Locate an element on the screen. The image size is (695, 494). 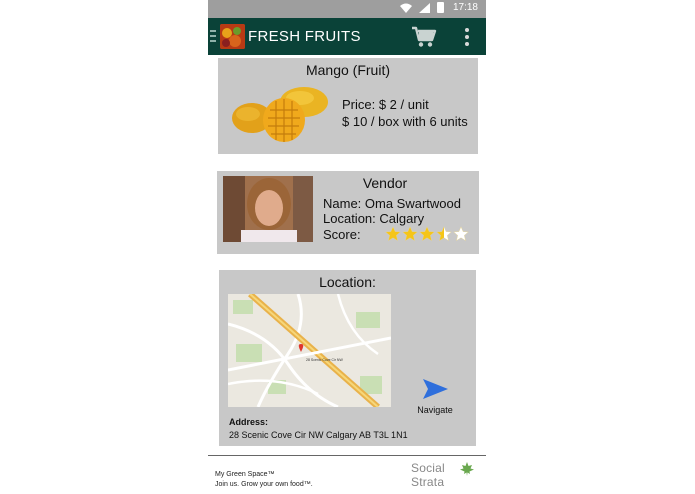
address-label: Address: is located at coordinates (249, 422).